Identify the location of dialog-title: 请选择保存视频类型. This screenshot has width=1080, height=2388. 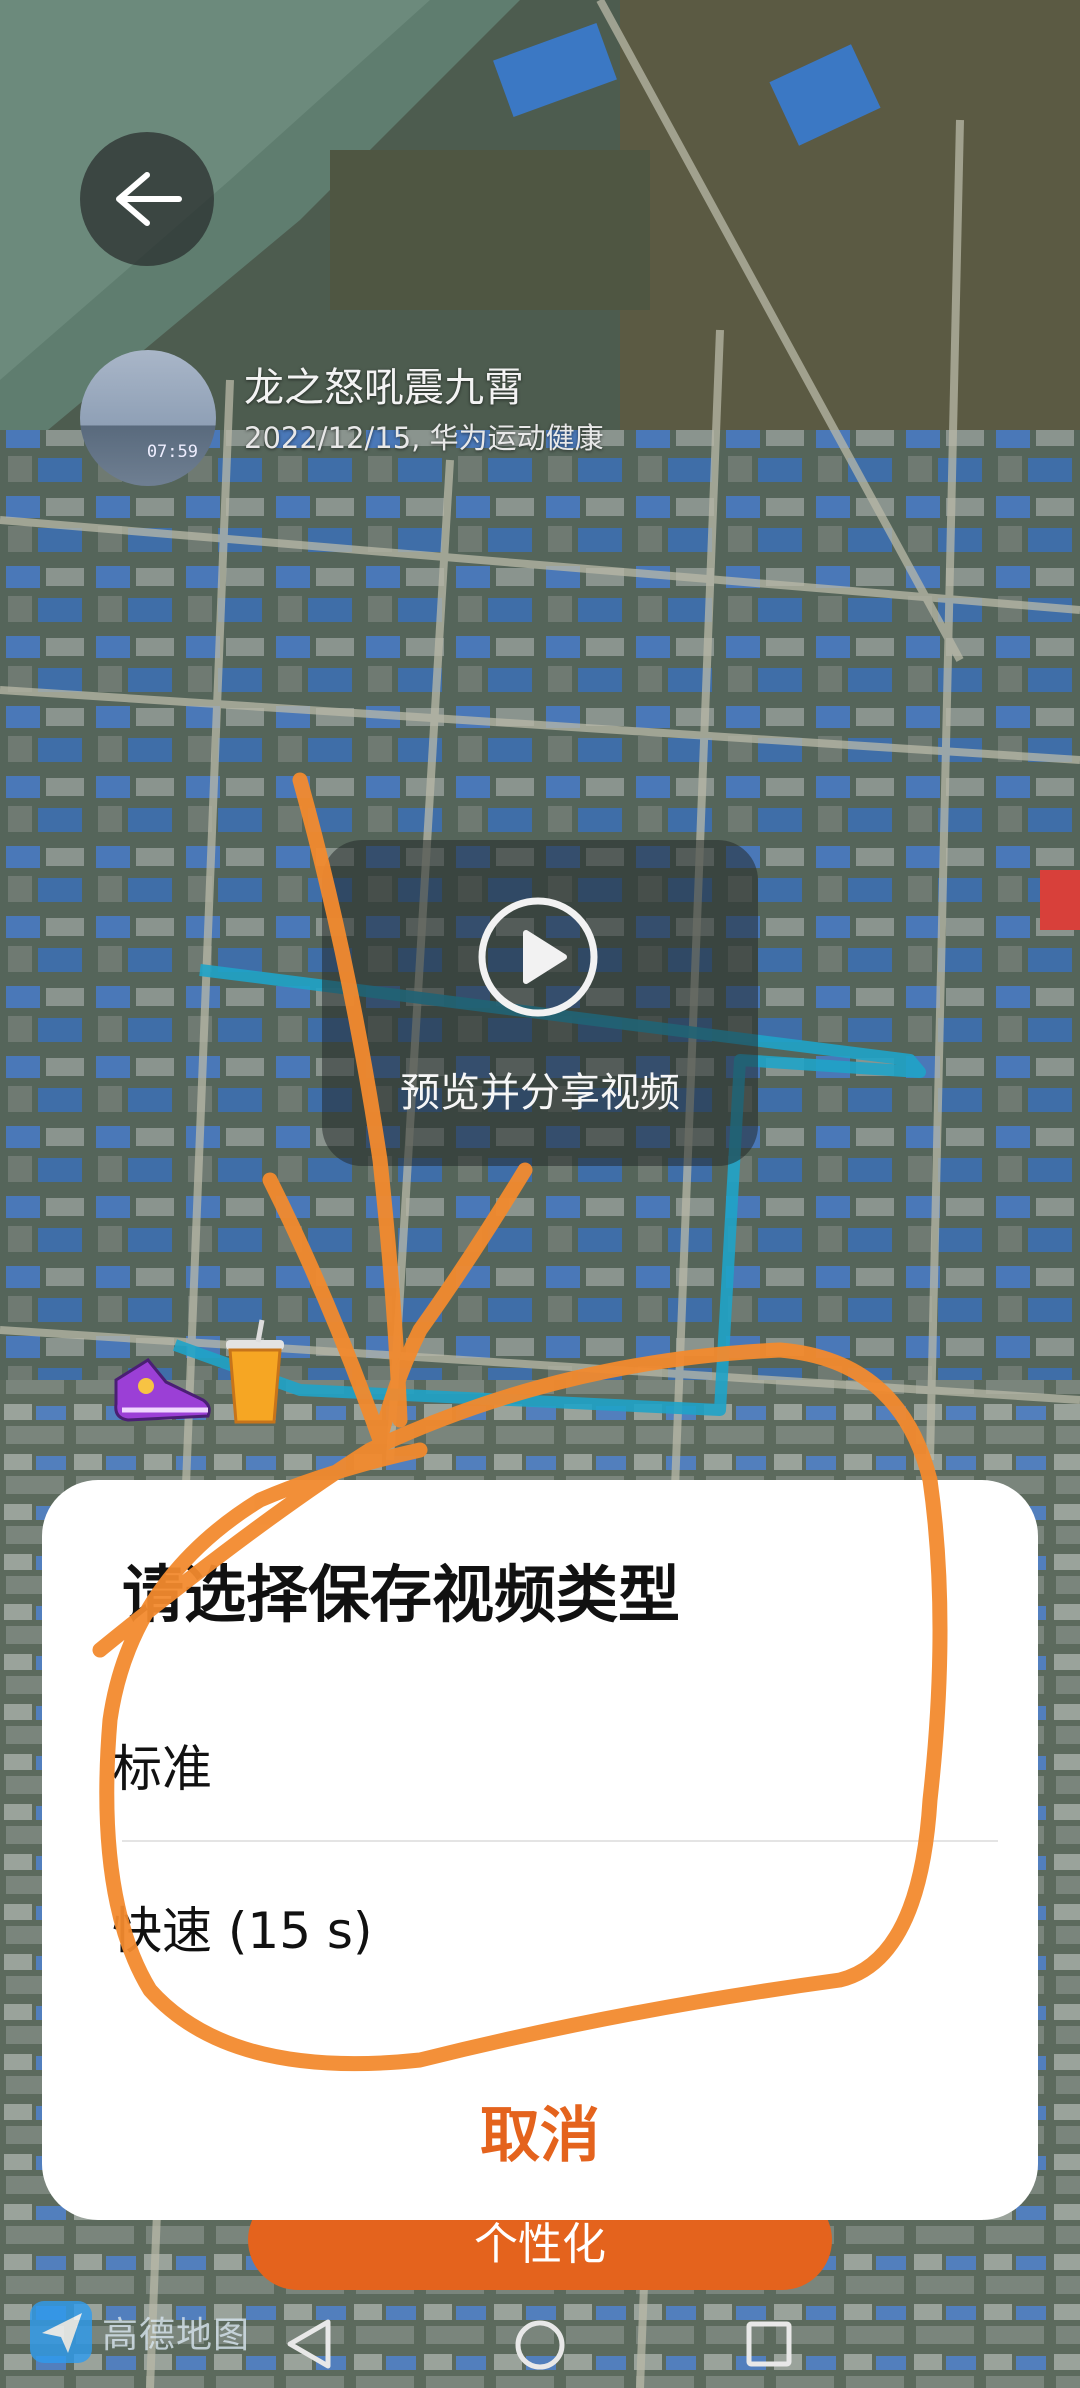
(401, 1594).